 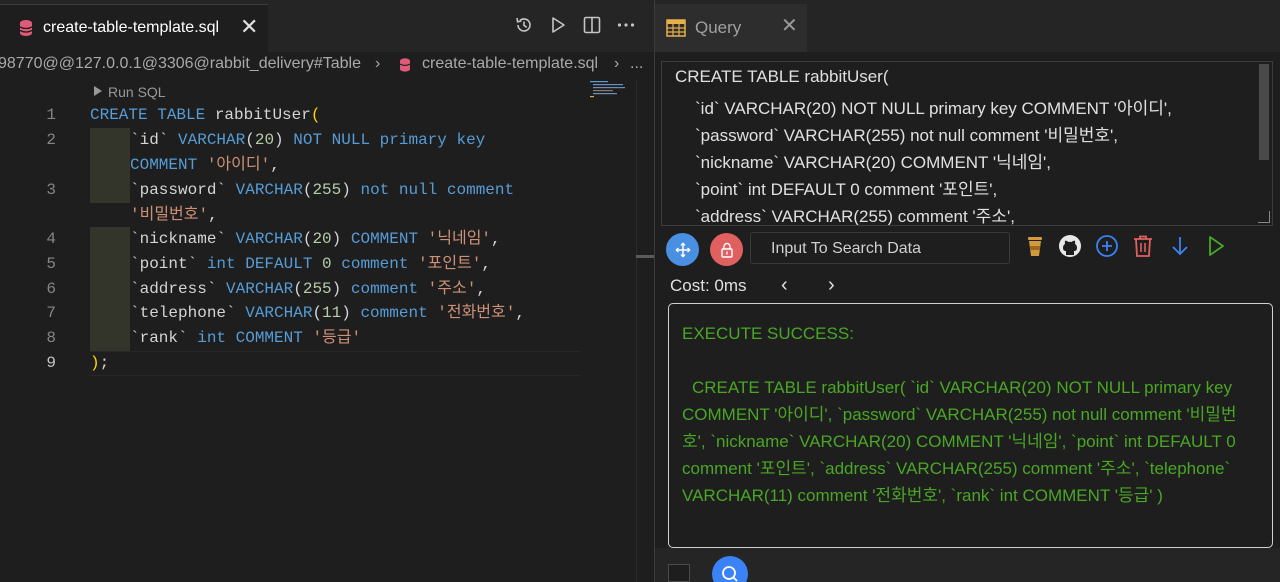 I want to click on move-button, so click(x=682, y=249).